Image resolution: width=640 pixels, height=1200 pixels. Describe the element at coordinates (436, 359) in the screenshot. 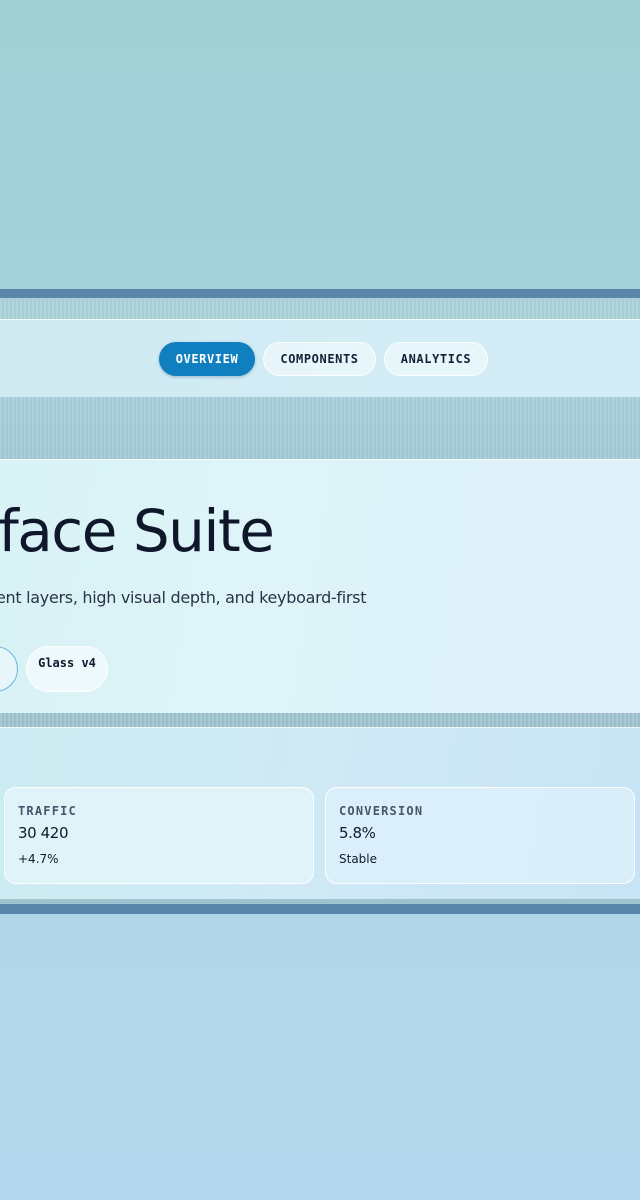

I see `tab-analytics: ANALYTICS` at that location.